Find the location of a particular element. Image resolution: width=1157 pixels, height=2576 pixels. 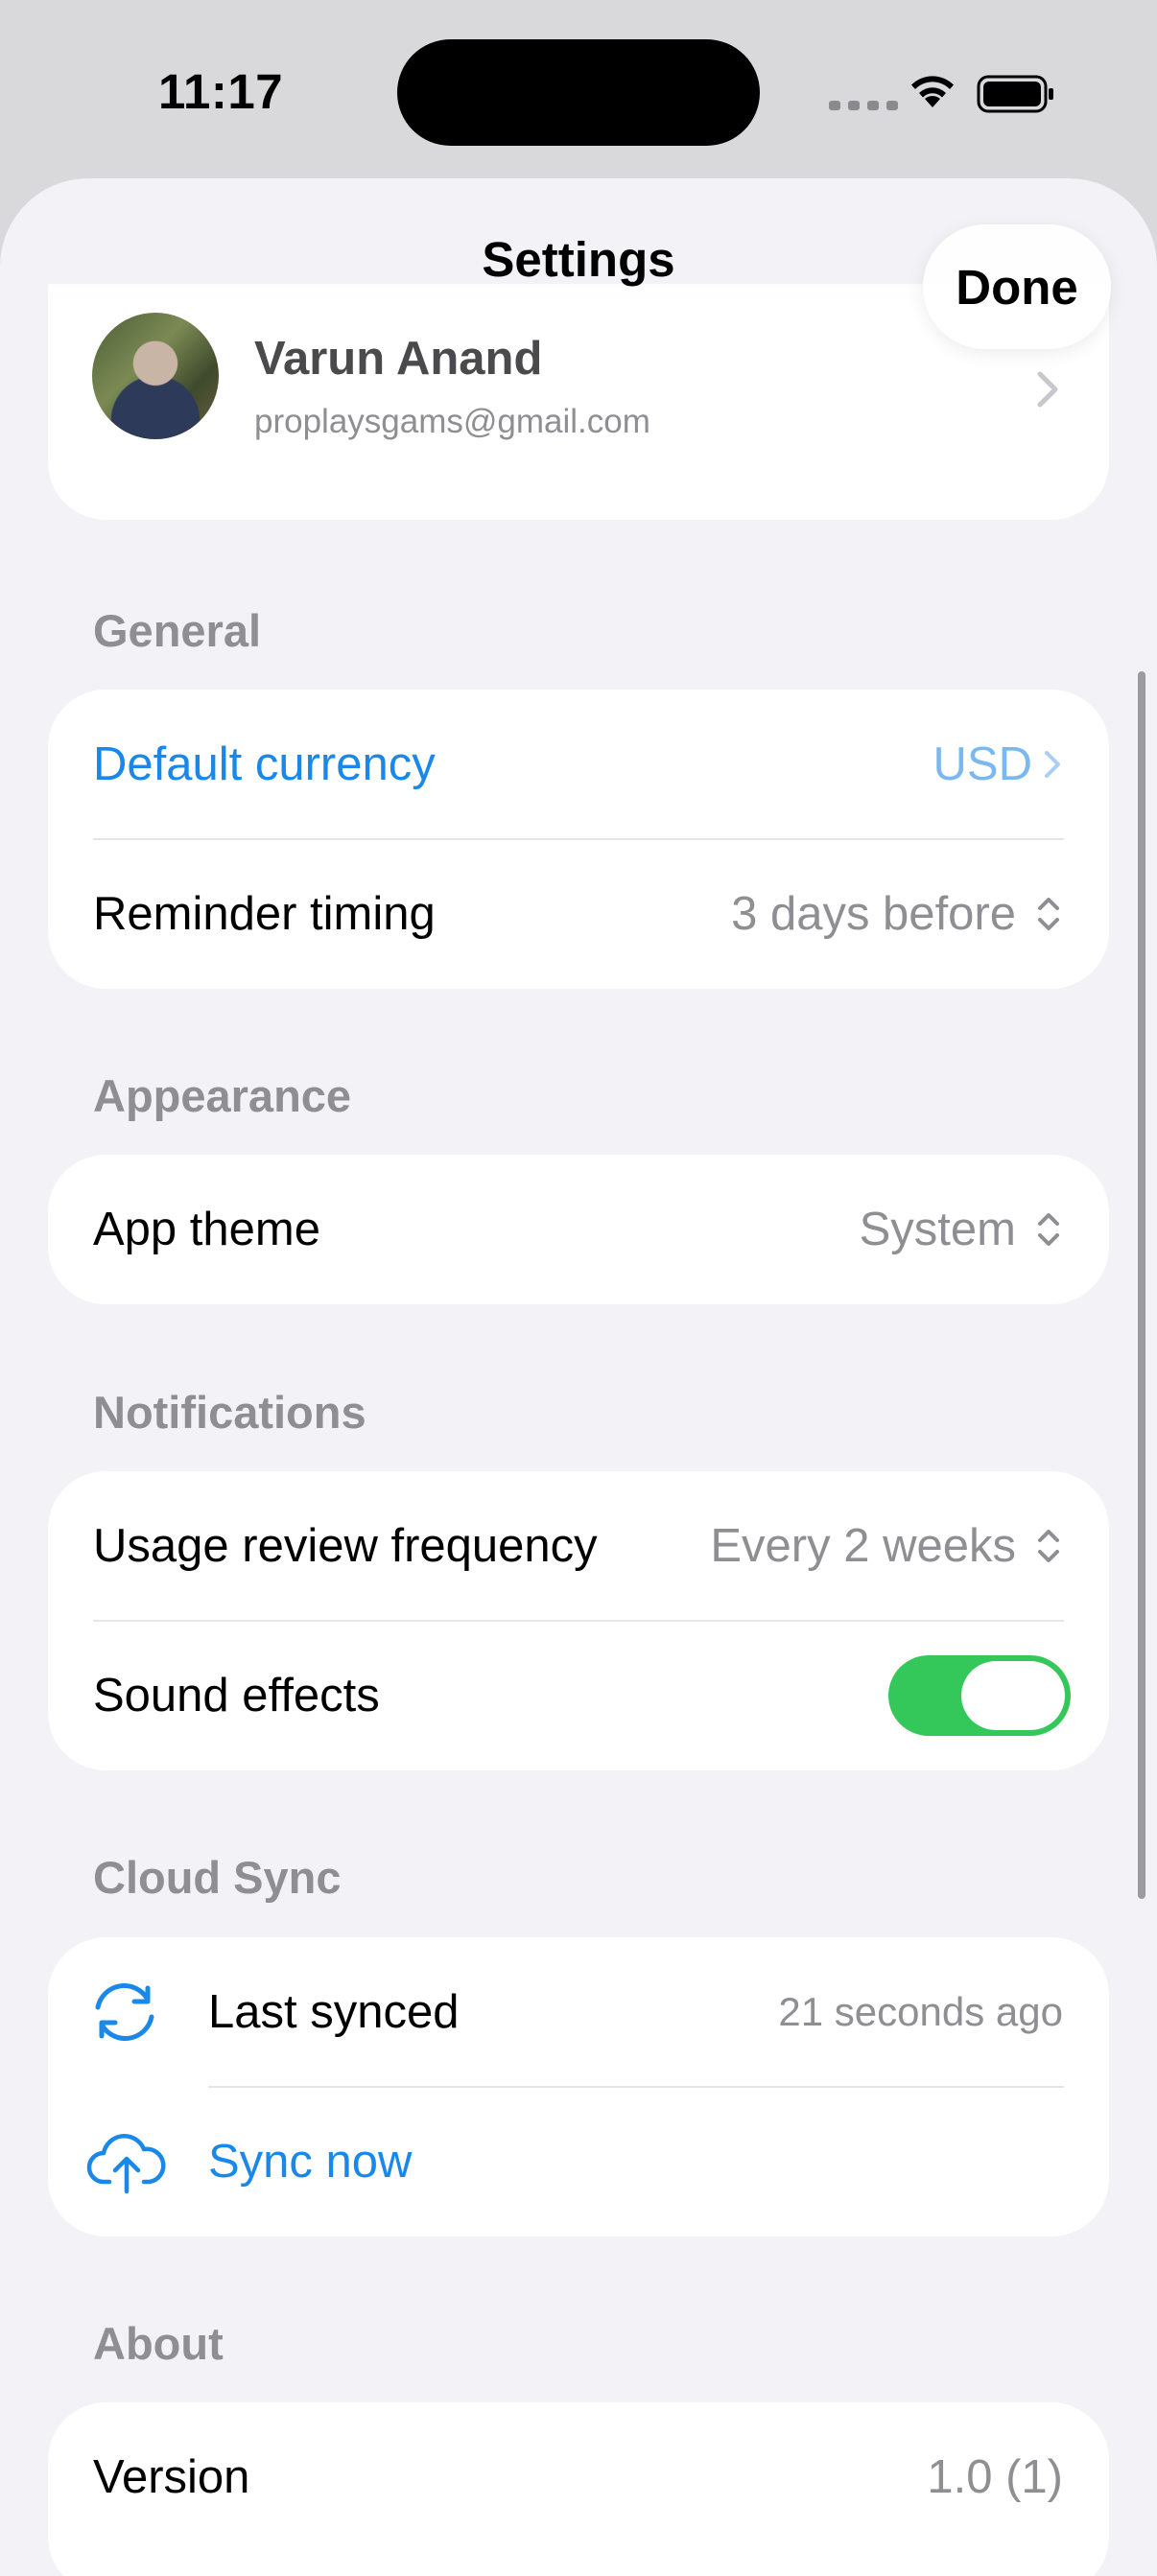

about-card: Version 1.0 (1) is located at coordinates (578, 2489).